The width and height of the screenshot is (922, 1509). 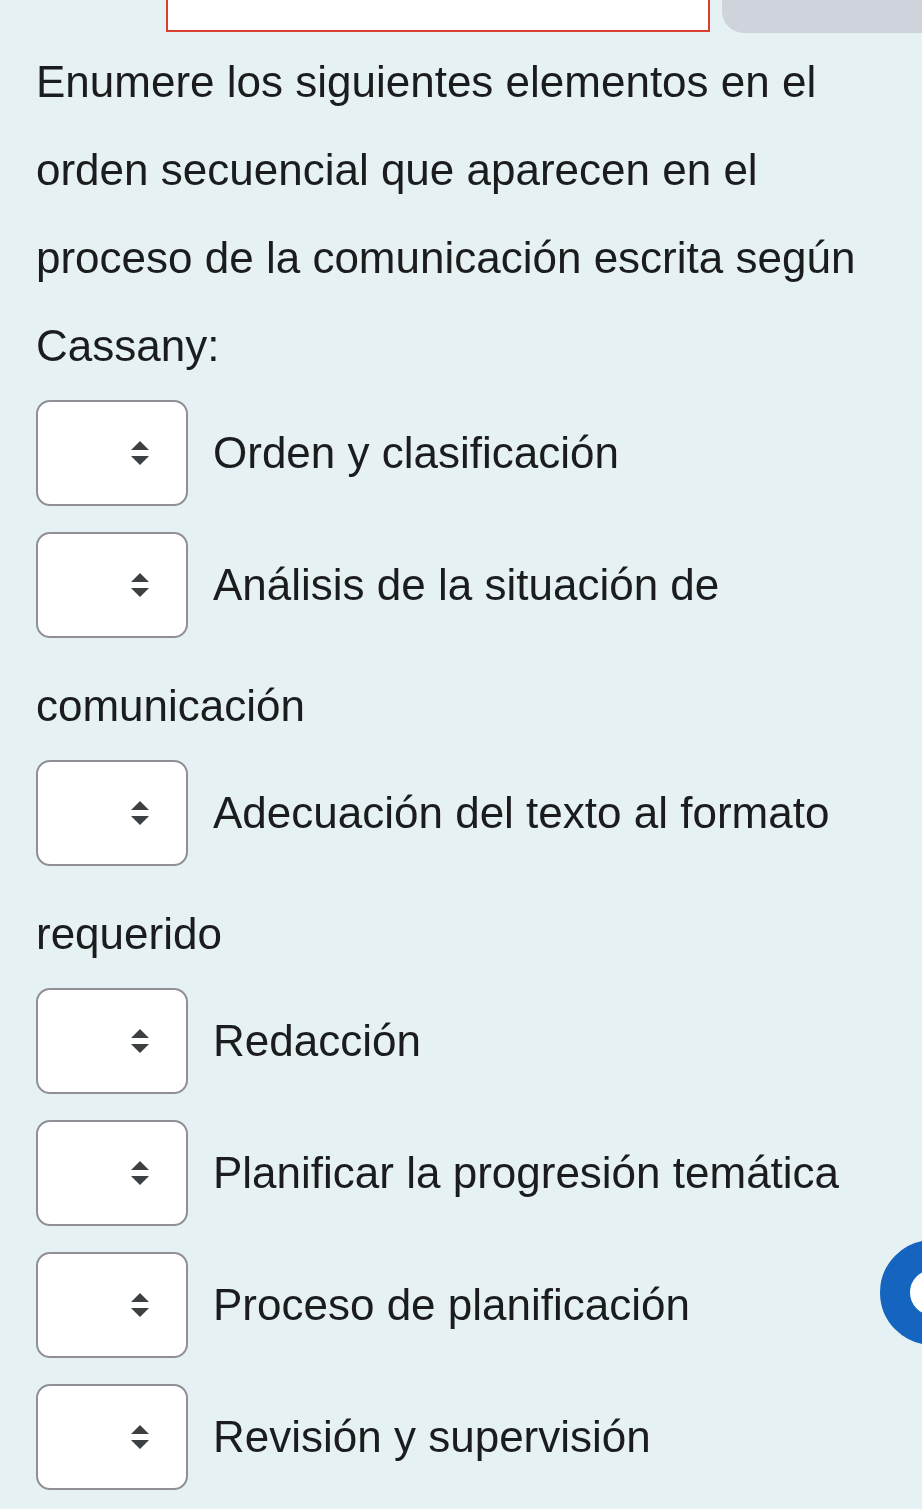 I want to click on item-label: Proceso de planificación, so click(x=451, y=1305).